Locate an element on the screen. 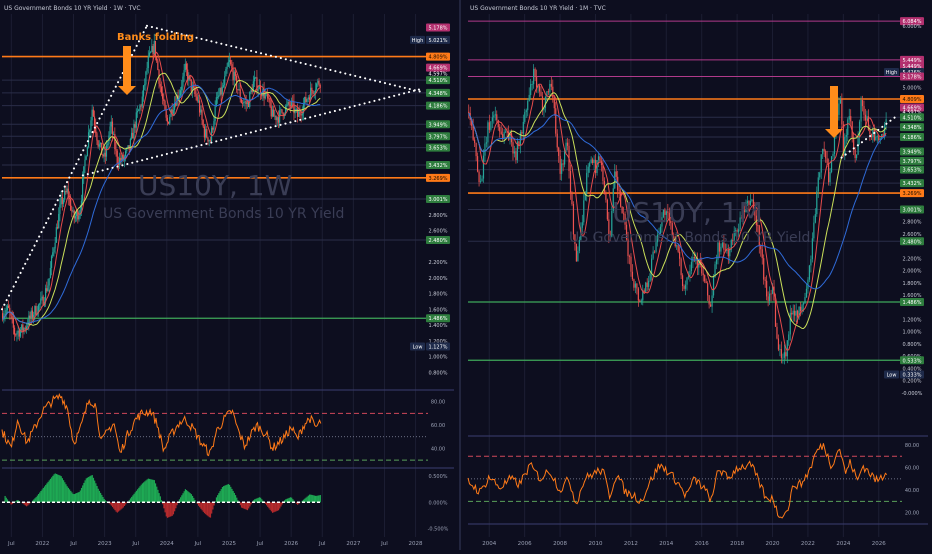 The image size is (932, 554). price-label: 2.800% is located at coordinates (437, 216).